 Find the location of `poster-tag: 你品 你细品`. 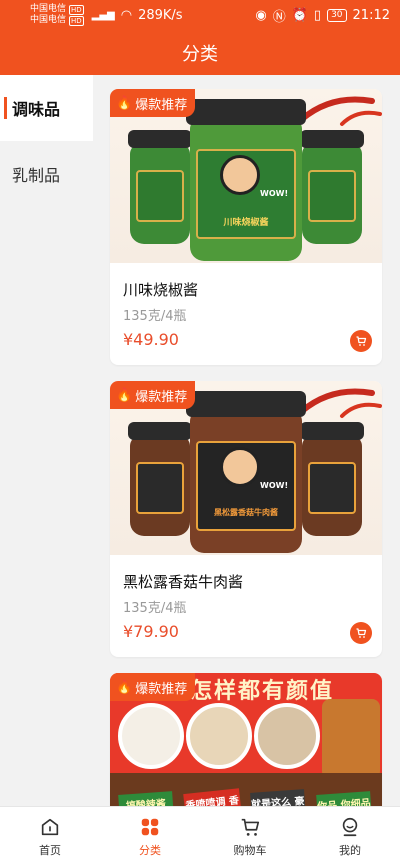

poster-tag: 你品 你细品 is located at coordinates (345, 798).